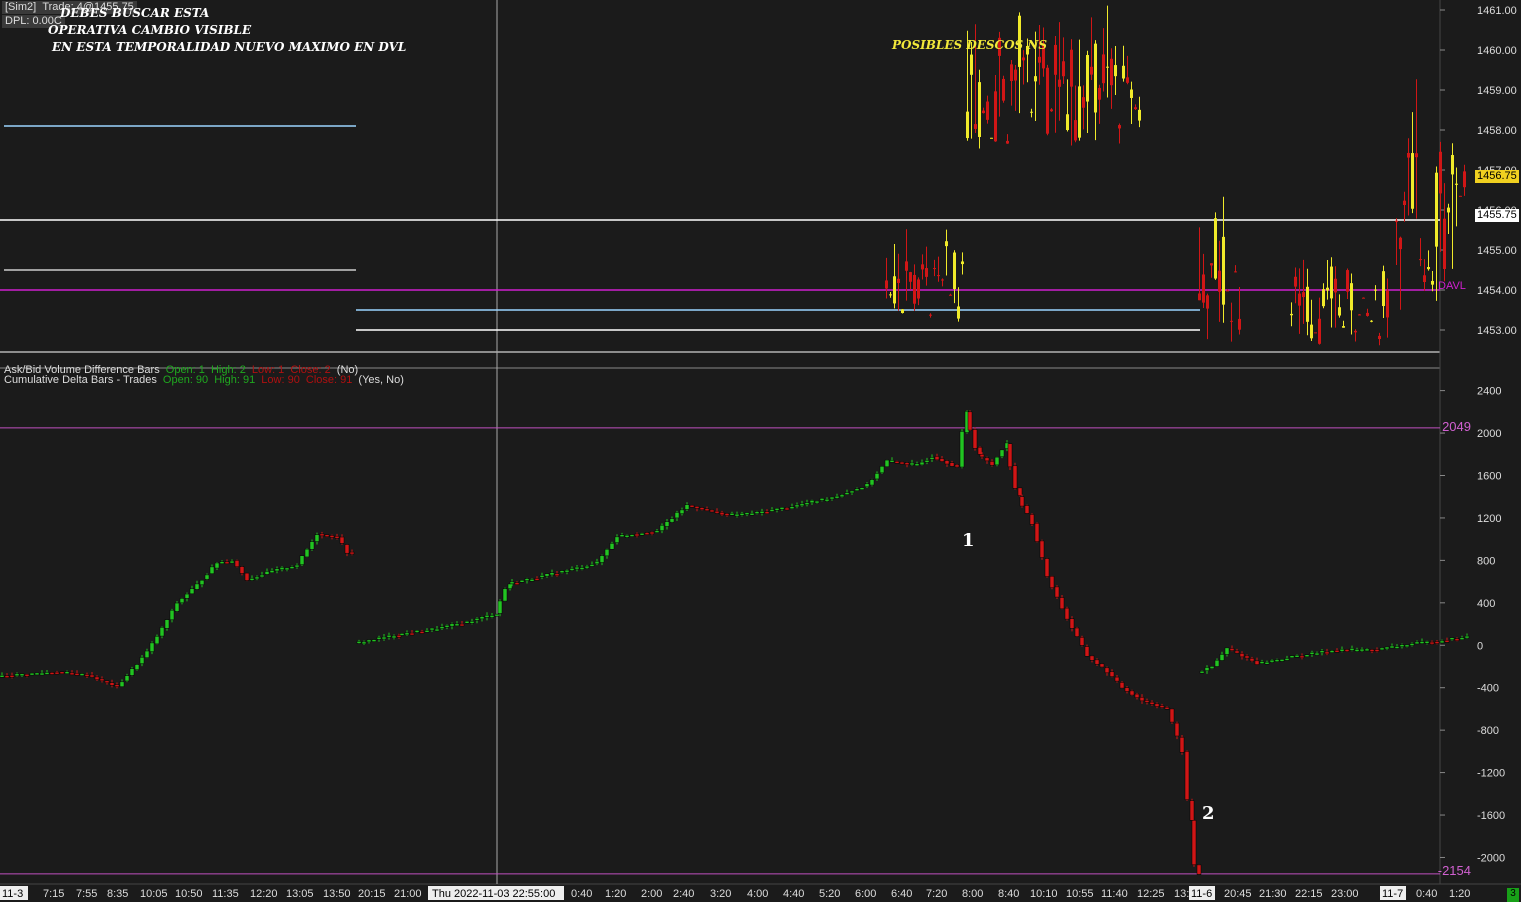 This screenshot has height=902, width=1521. I want to click on x-tick-label: 21:00, so click(408, 894).